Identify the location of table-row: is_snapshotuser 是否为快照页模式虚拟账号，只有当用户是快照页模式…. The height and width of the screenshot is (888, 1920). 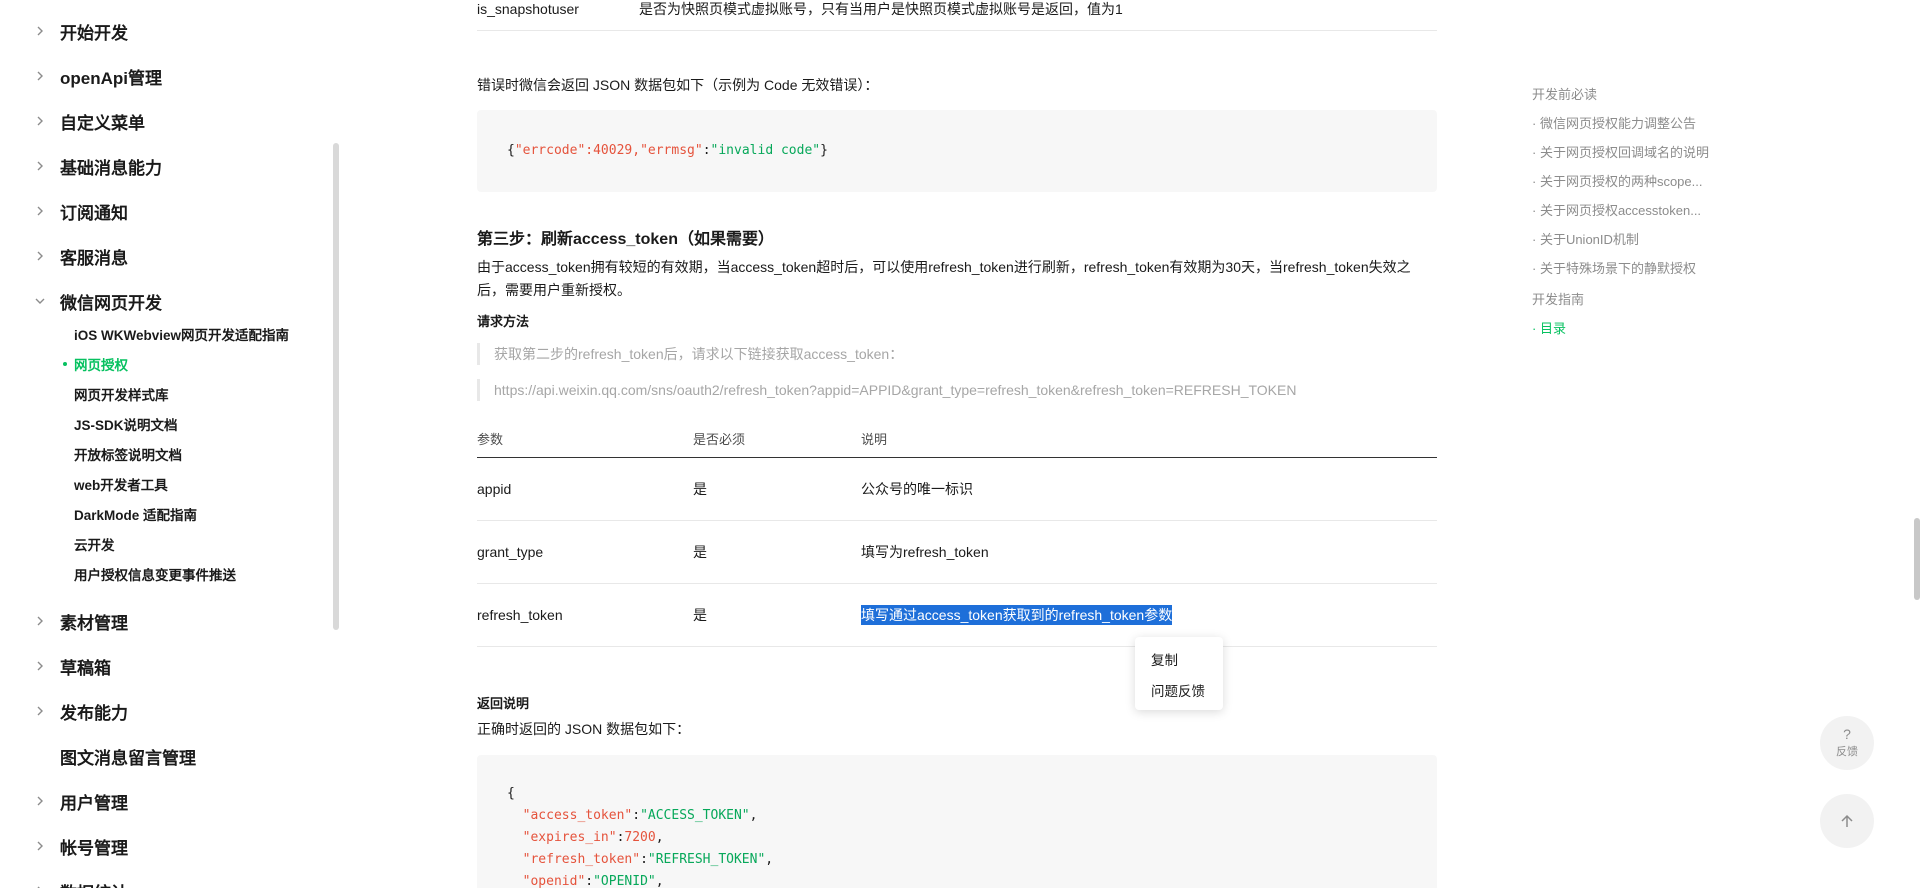
(957, 15).